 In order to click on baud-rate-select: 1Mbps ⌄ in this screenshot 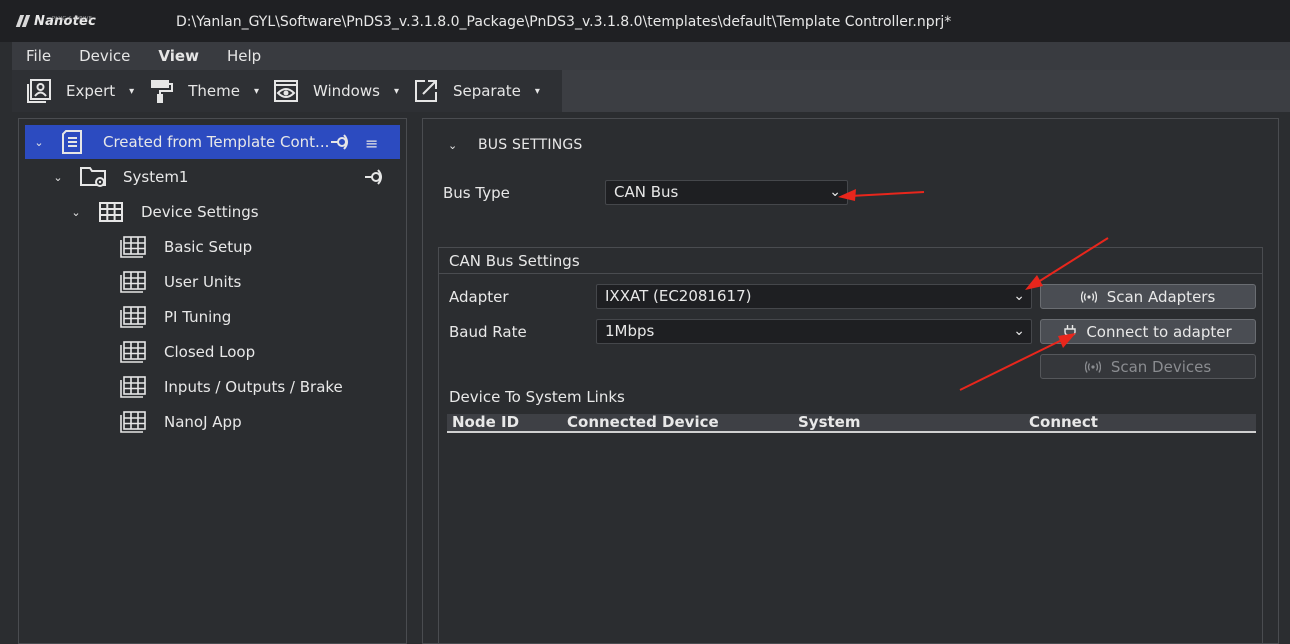, I will do `click(814, 331)`.